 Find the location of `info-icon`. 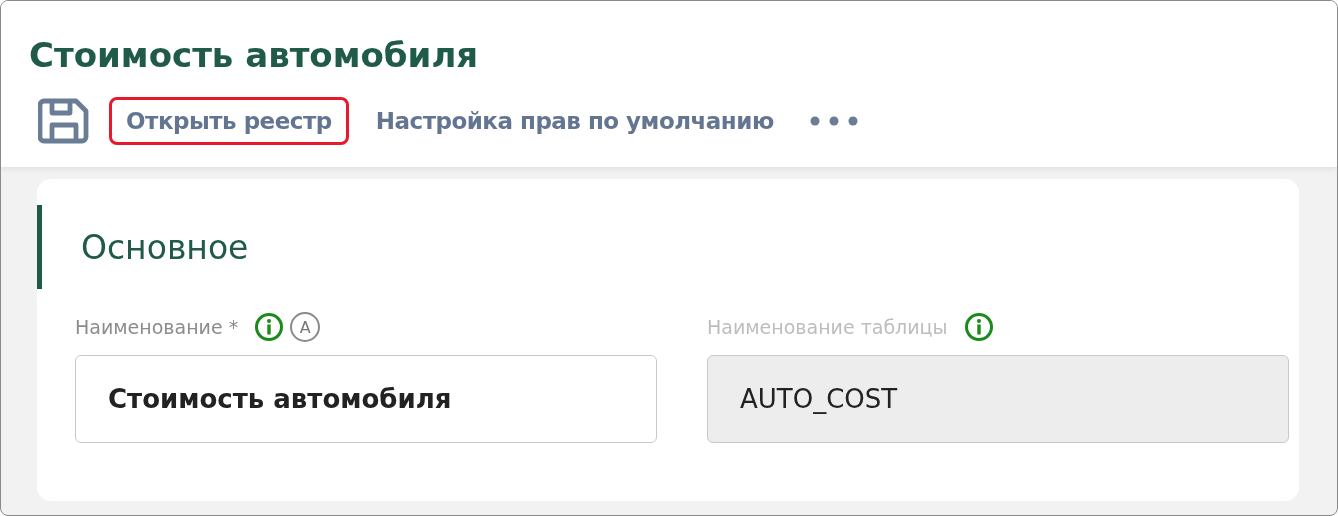

info-icon is located at coordinates (269, 327).